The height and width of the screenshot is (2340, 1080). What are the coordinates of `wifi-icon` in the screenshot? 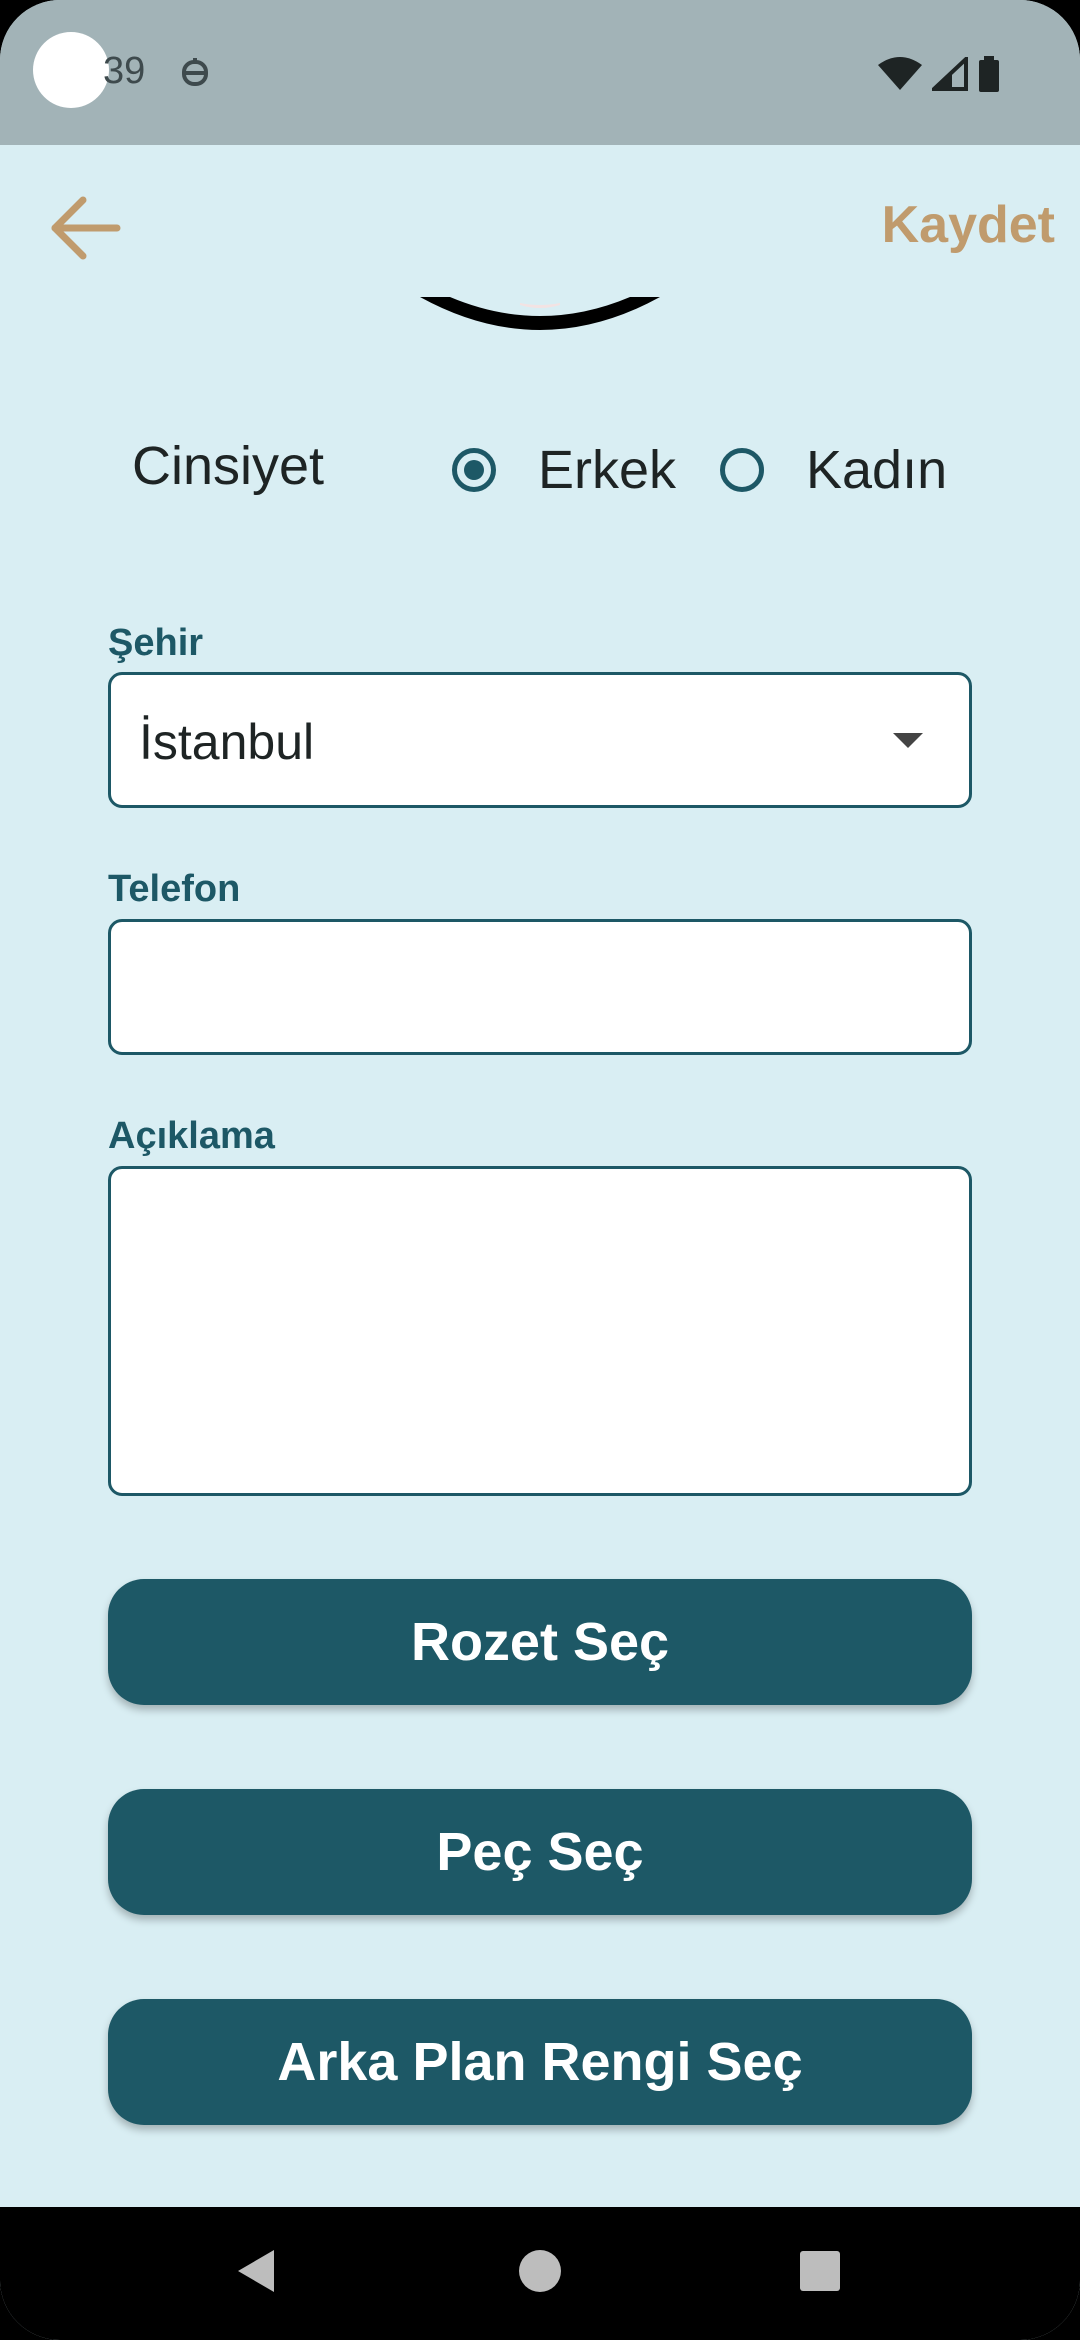 It's located at (900, 76).